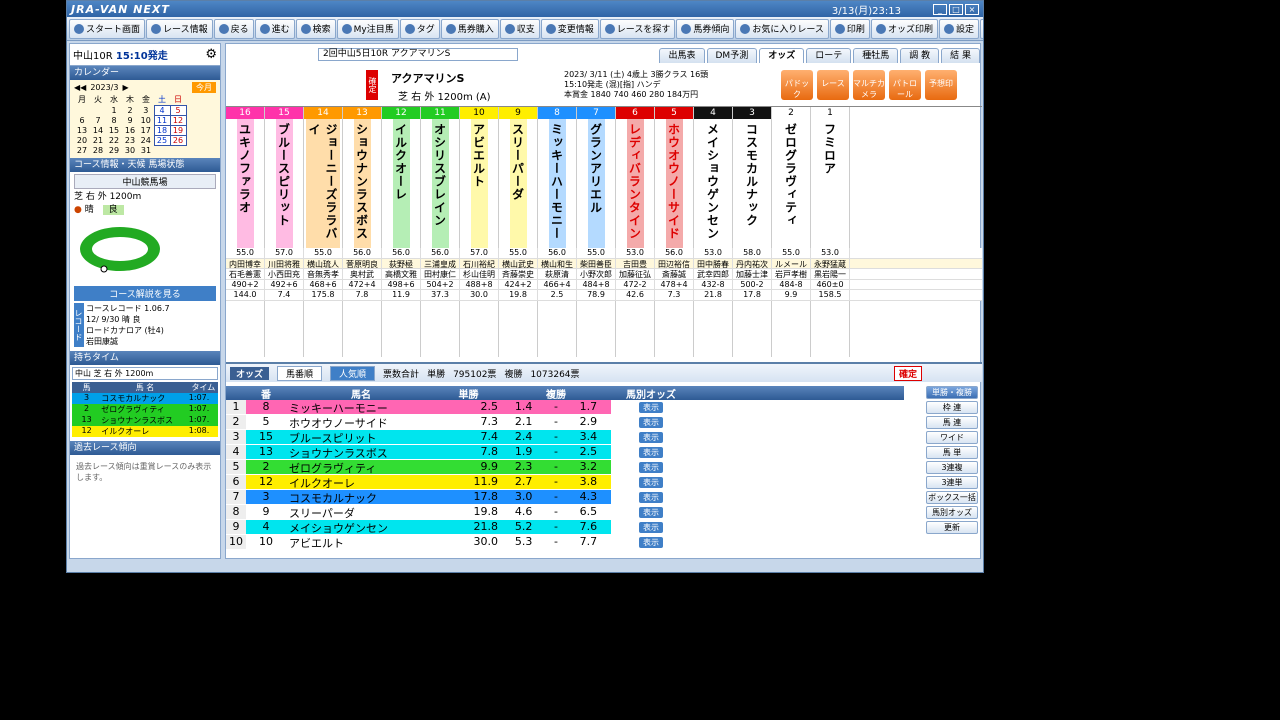  What do you see at coordinates (876, 55) in the screenshot?
I see `tab-4: 種牡馬` at bounding box center [876, 55].